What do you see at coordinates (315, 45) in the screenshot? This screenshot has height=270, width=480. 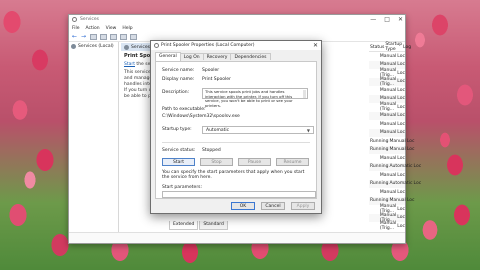 I see `dialog-close-button: ✕` at bounding box center [315, 45].